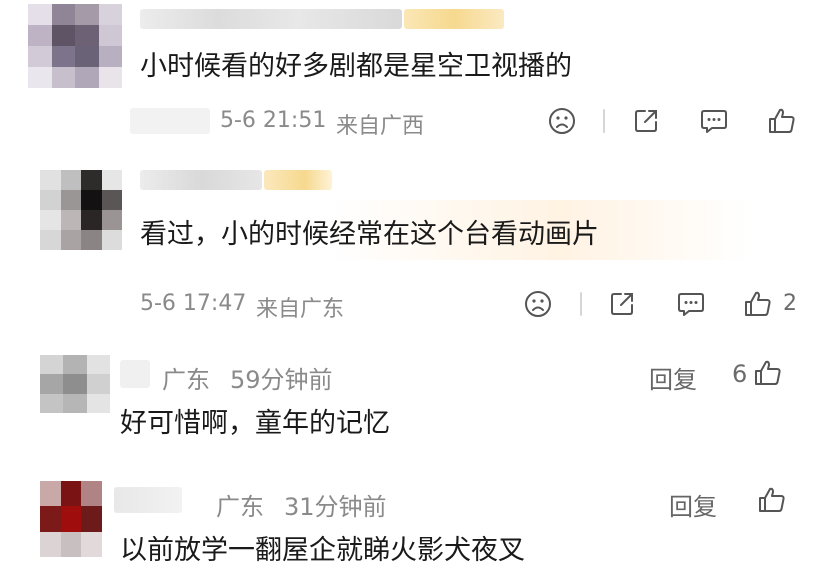  Describe the element at coordinates (273, 120) in the screenshot. I see `comment-time: 5-6 21:51` at that location.